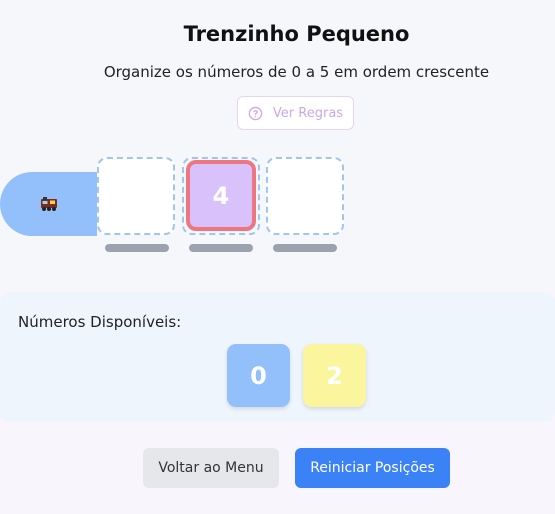 Image resolution: width=555 pixels, height=514 pixels. I want to click on reset-positions-button: Reiniciar Posições, so click(372, 468).